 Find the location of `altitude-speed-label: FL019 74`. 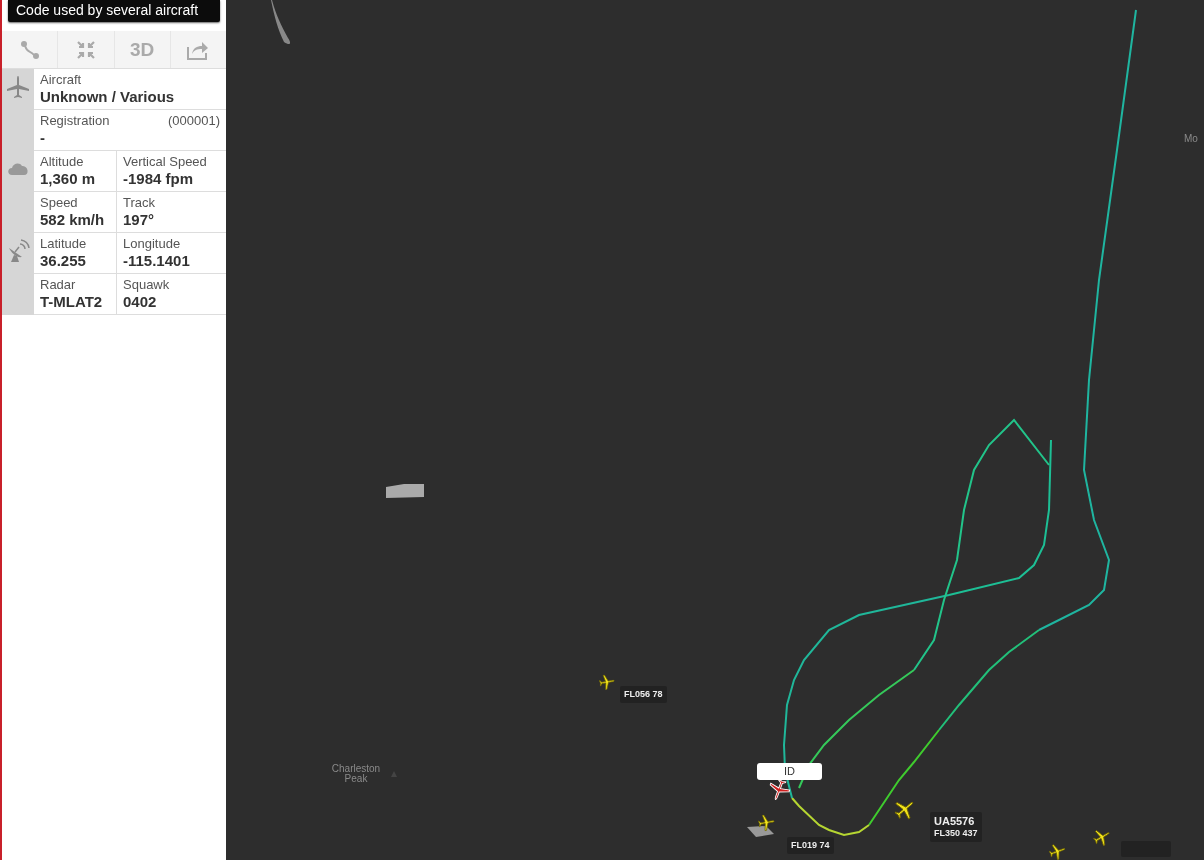

altitude-speed-label: FL019 74 is located at coordinates (810, 845).